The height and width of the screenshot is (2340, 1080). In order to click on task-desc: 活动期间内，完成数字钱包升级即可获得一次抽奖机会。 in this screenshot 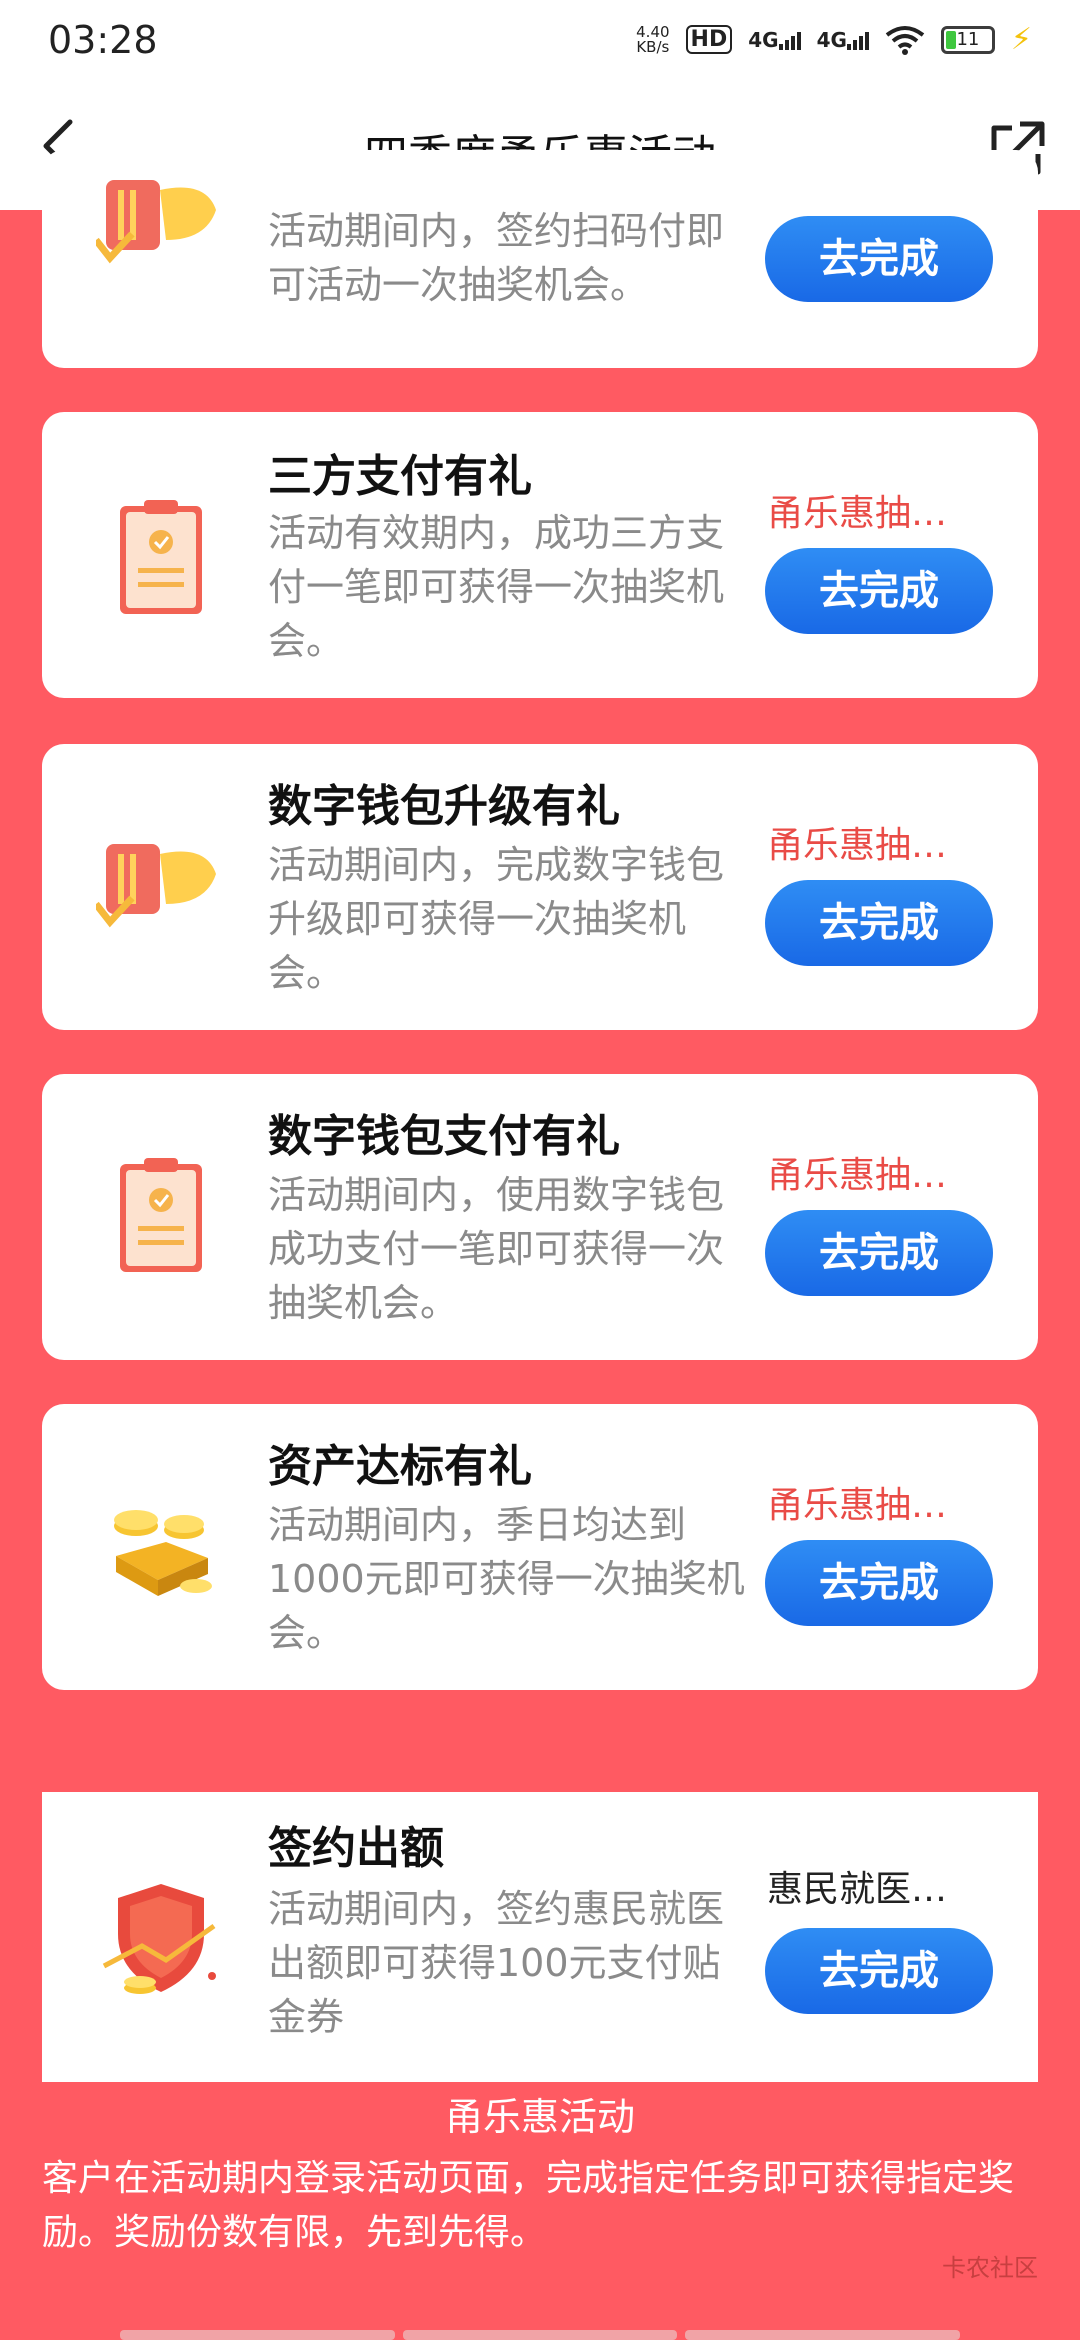, I will do `click(496, 919)`.